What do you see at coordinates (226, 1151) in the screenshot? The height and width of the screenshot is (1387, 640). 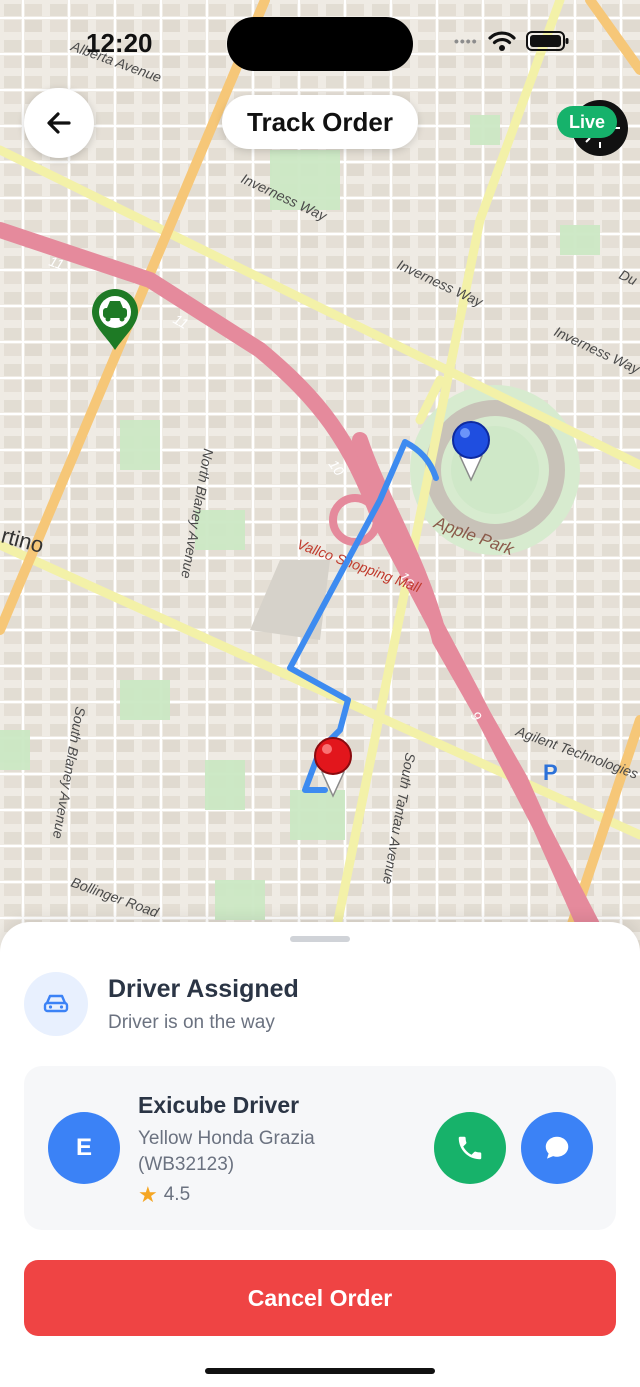 I see `driver-vehicle: Yellow Honda Grazia (WB32123)` at bounding box center [226, 1151].